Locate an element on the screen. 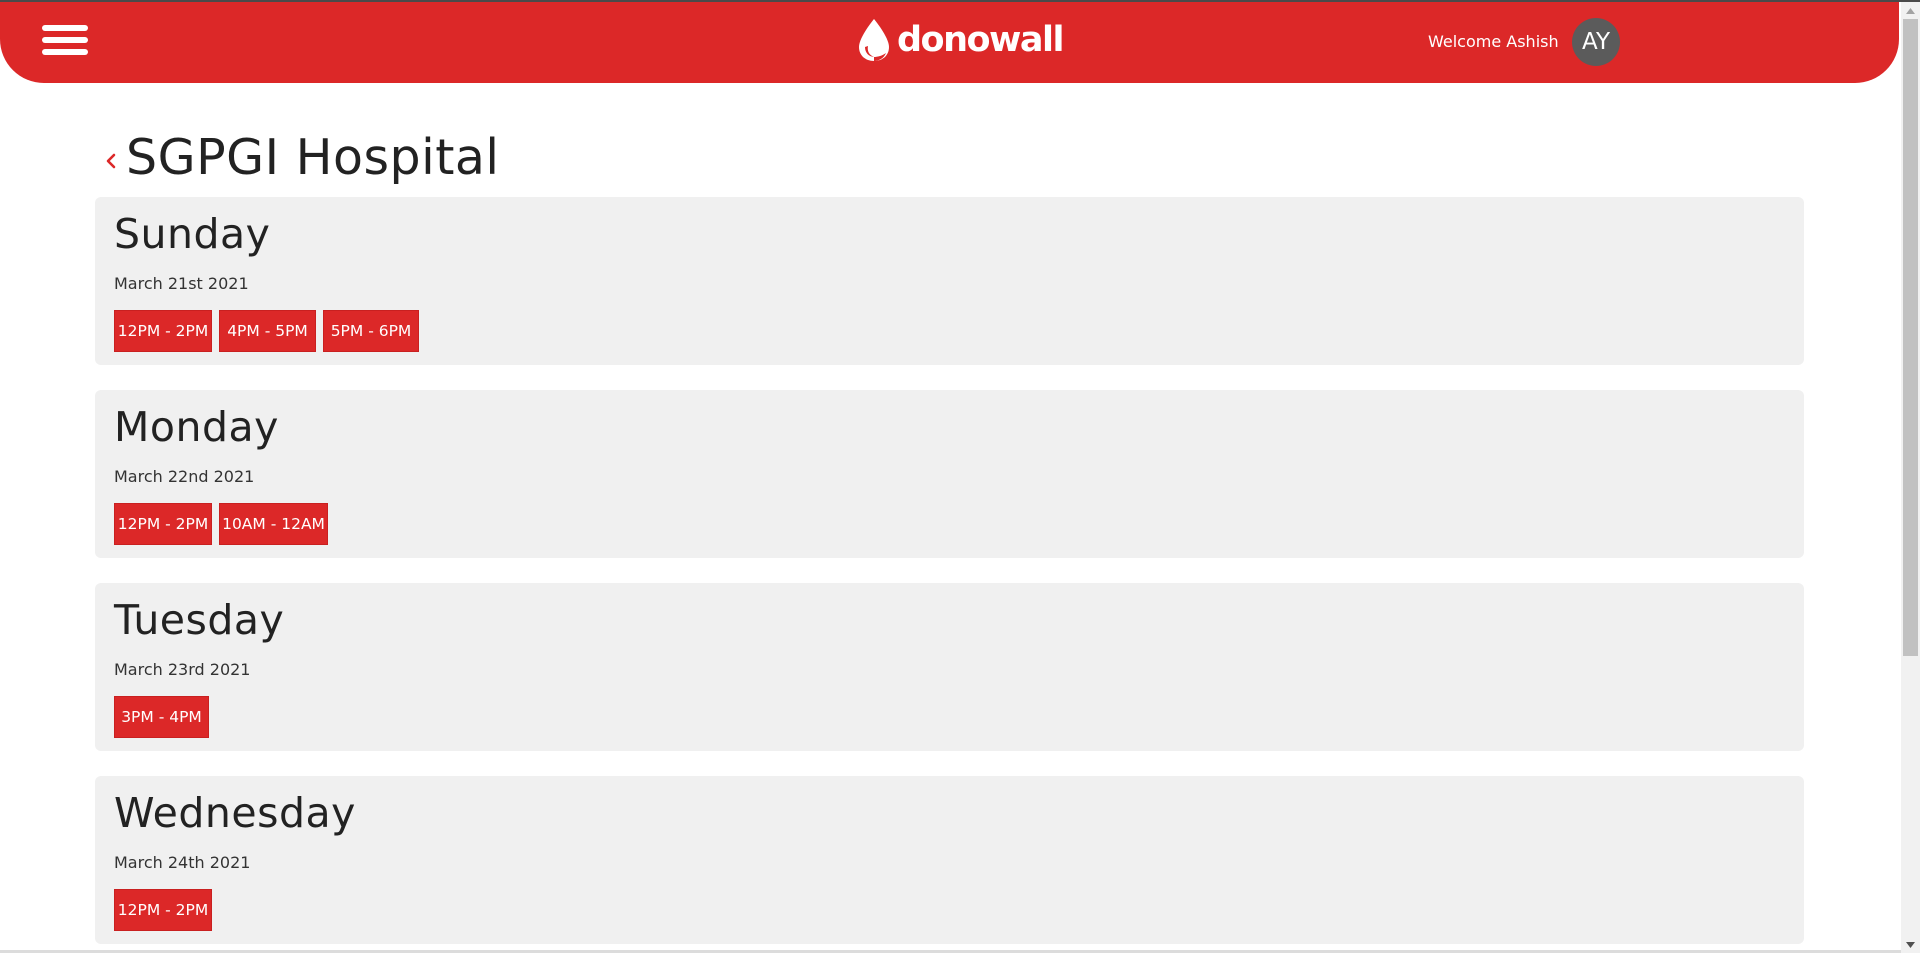 The width and height of the screenshot is (1920, 953). day-date: March 21st 2021 is located at coordinates (181, 283).